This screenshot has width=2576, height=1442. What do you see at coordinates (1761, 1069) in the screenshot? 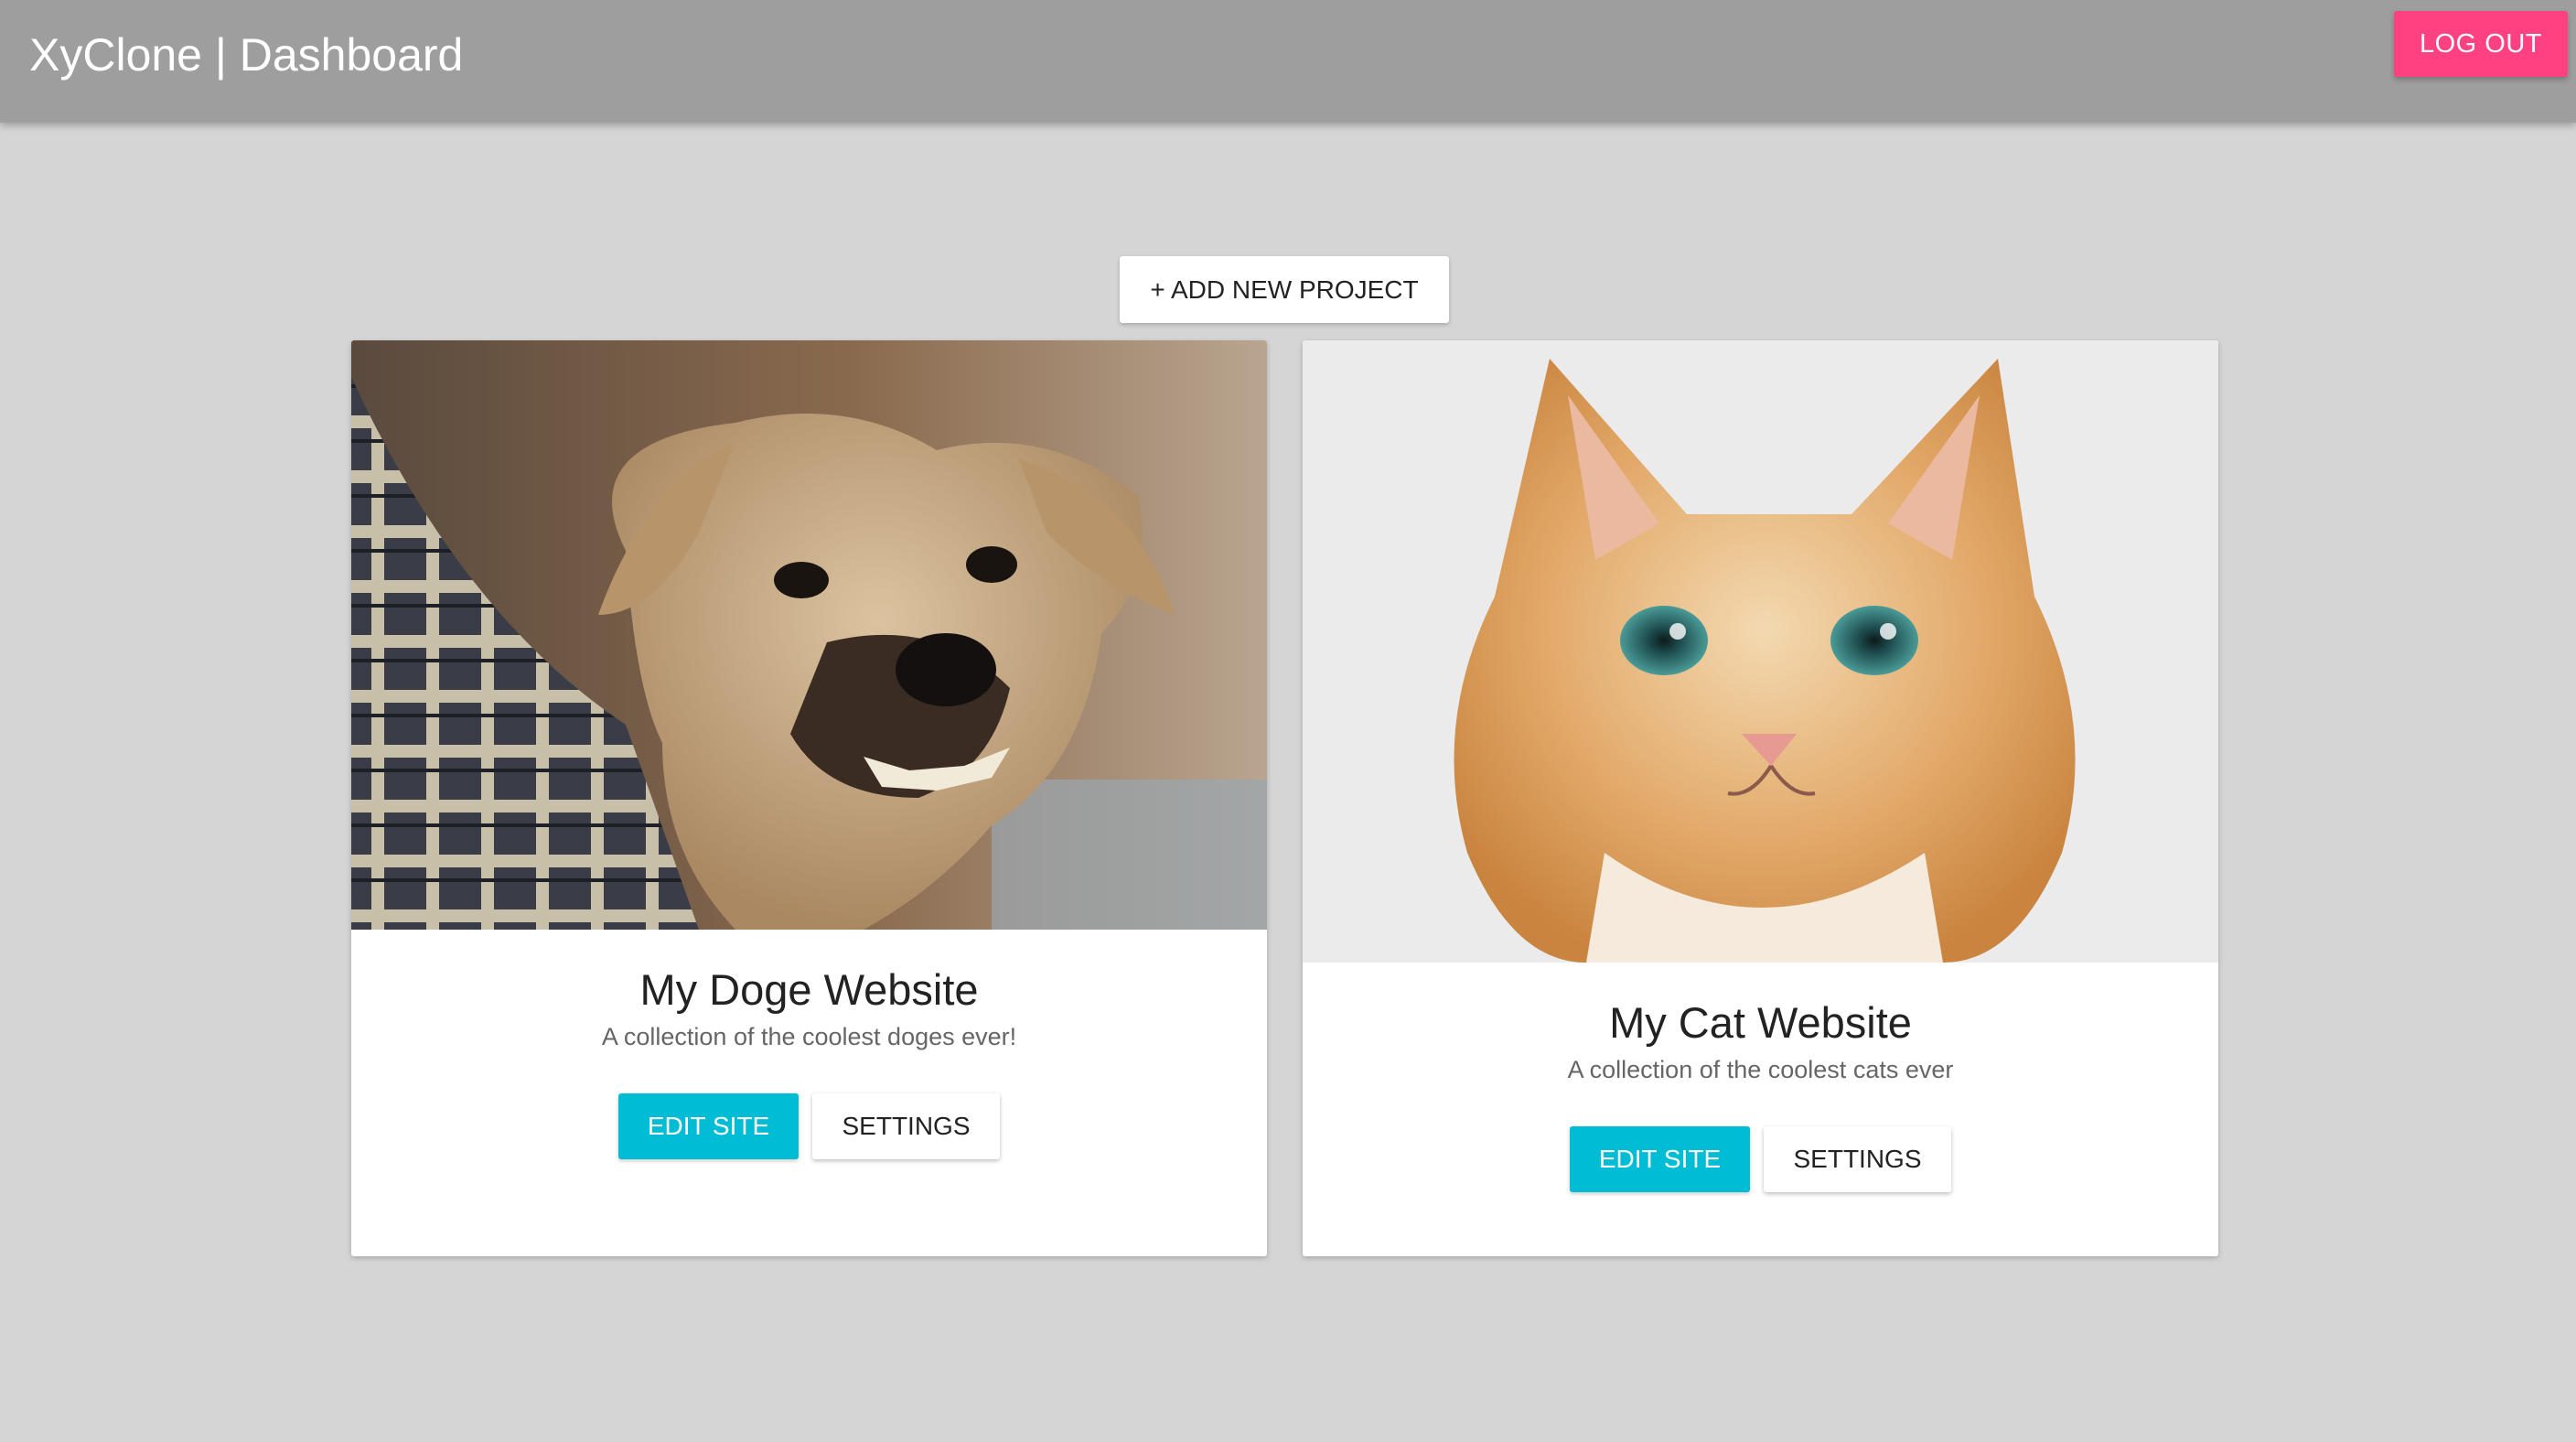
I see `project-description: A collection of the coolest cats ever` at bounding box center [1761, 1069].